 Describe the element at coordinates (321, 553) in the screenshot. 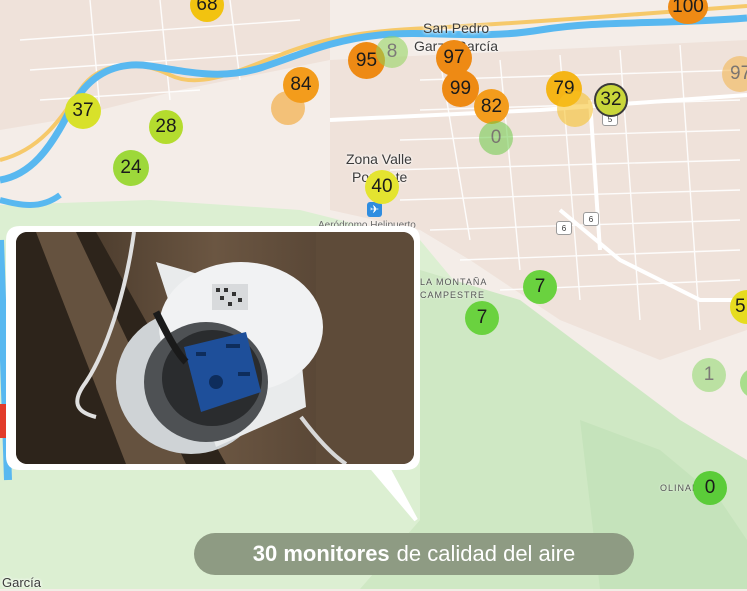

I see `caption-bold: 30 monitores` at that location.